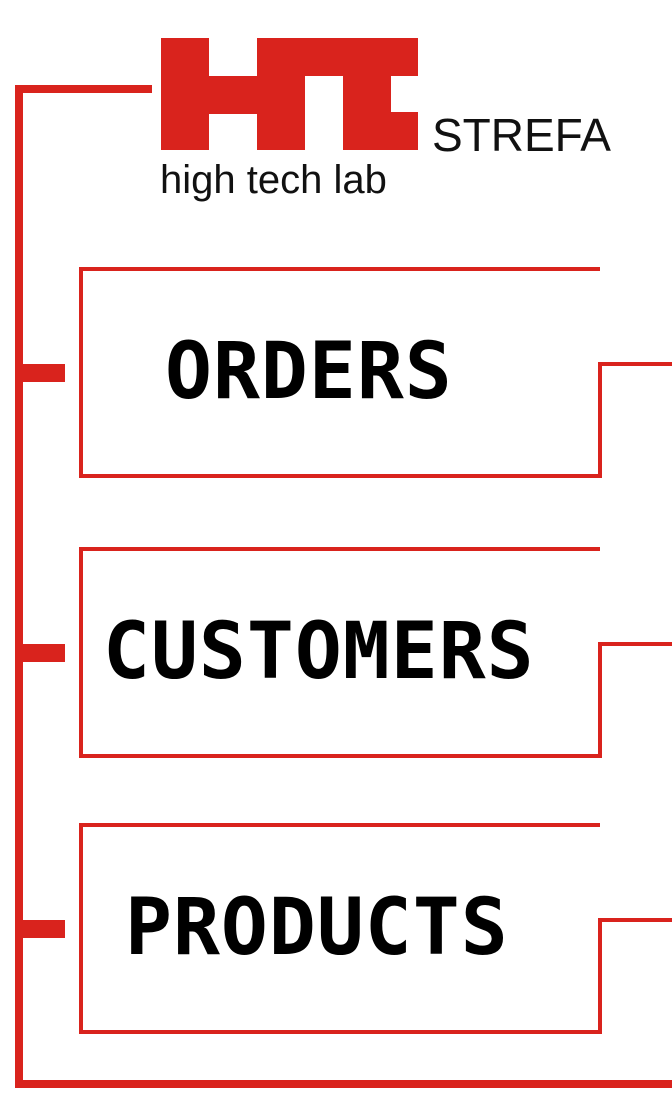  What do you see at coordinates (42, 653) in the screenshot?
I see `branch-stub-customers` at bounding box center [42, 653].